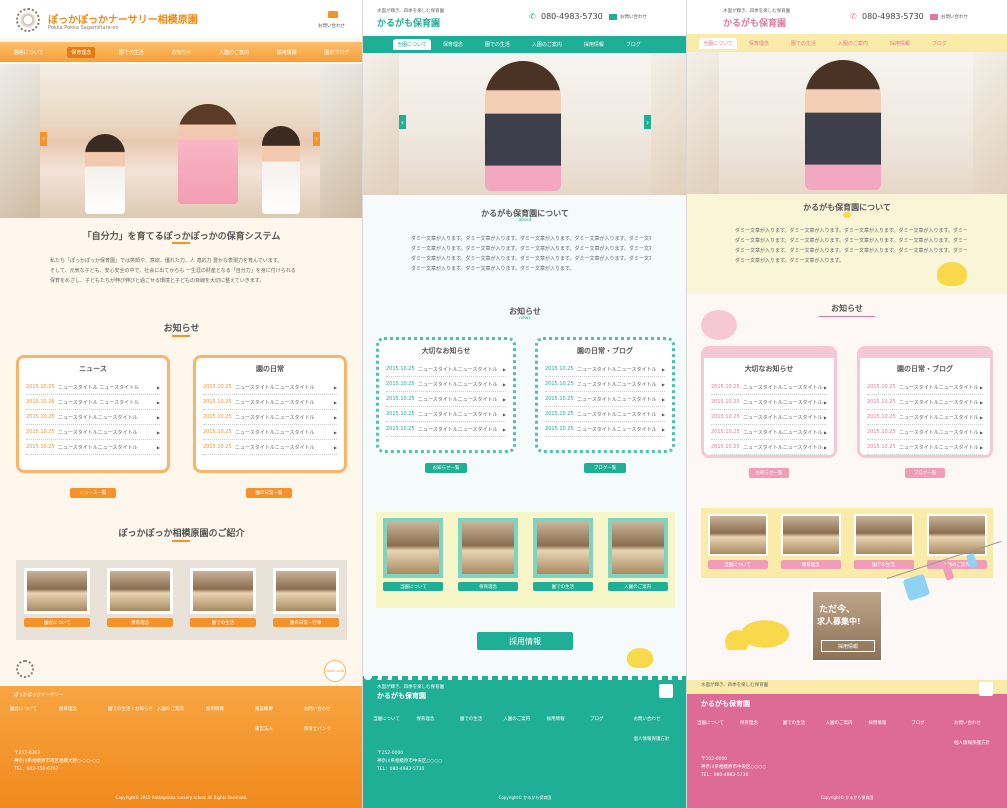 This screenshot has width=1007, height=808. Describe the element at coordinates (123, 18) in the screenshot. I see `site1-site-name: ぽっかぽっかナーサリー相模原園` at that location.